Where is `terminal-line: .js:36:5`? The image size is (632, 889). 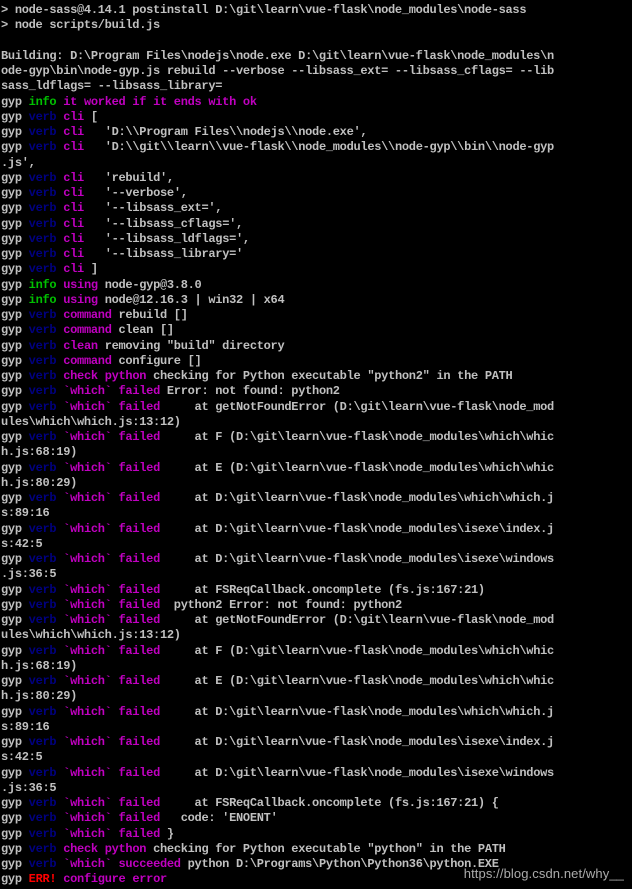 terminal-line: .js:36:5 is located at coordinates (277, 788).